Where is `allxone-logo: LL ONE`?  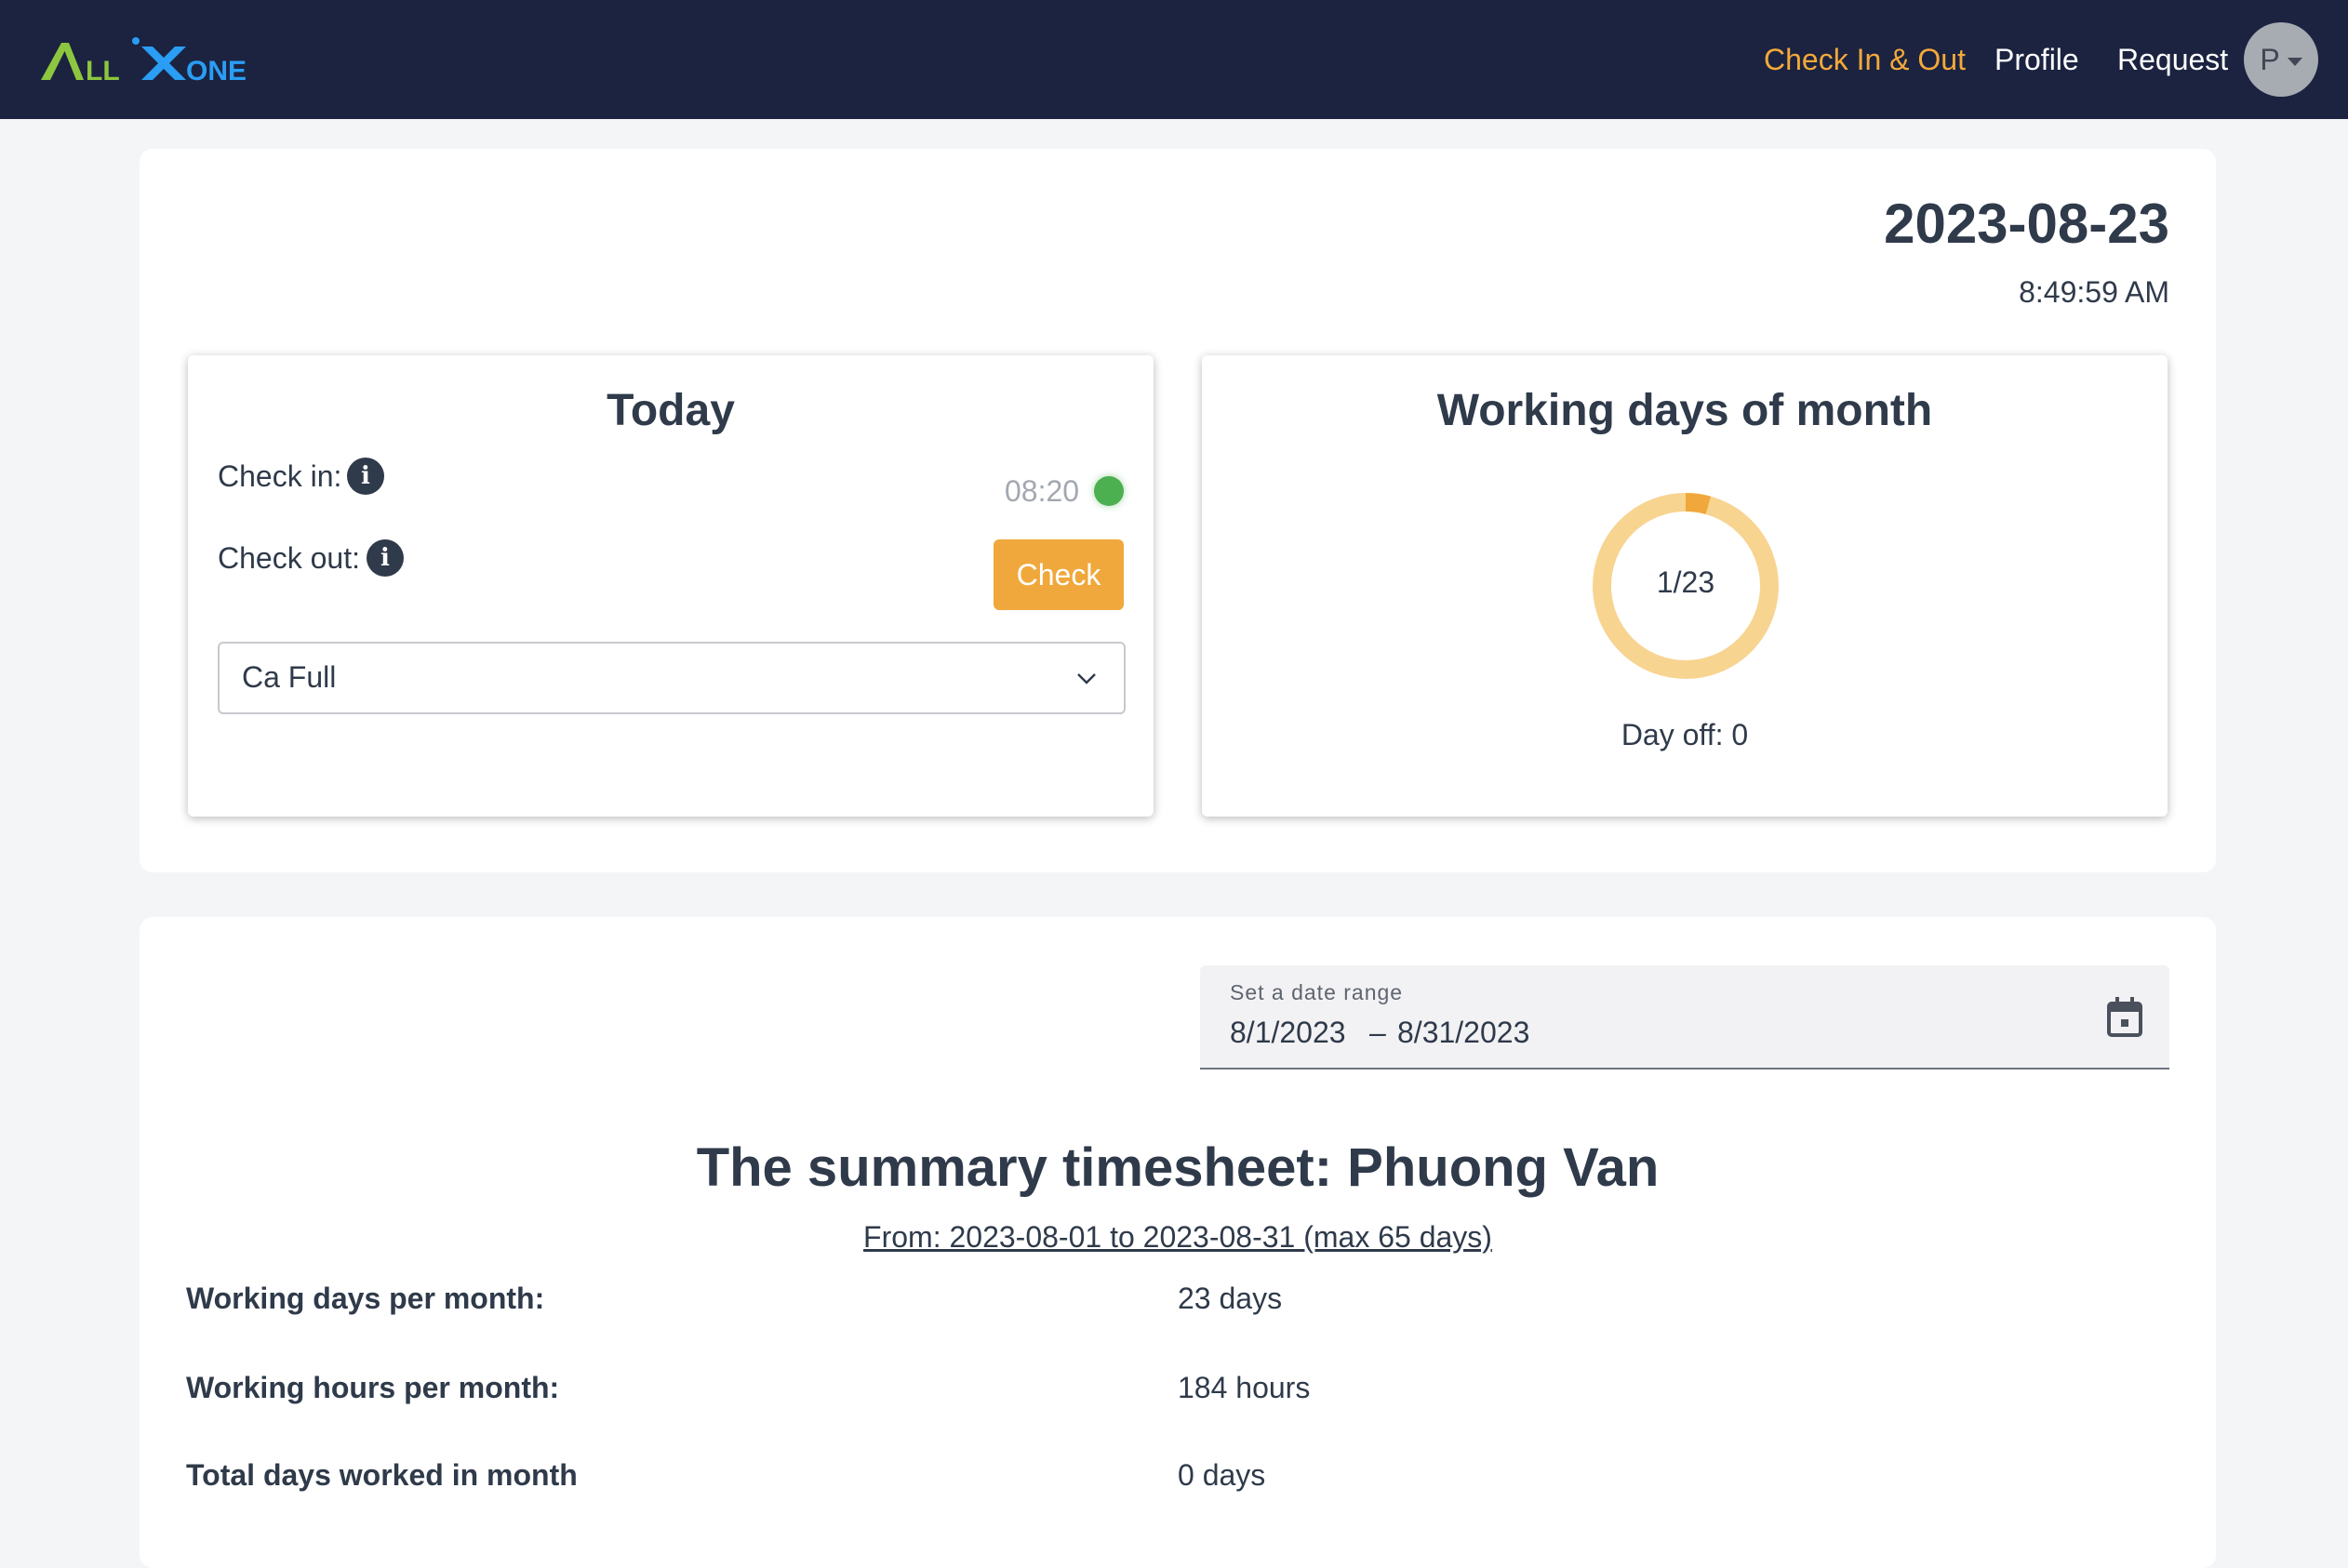
allxone-logo: LL ONE is located at coordinates (151, 59).